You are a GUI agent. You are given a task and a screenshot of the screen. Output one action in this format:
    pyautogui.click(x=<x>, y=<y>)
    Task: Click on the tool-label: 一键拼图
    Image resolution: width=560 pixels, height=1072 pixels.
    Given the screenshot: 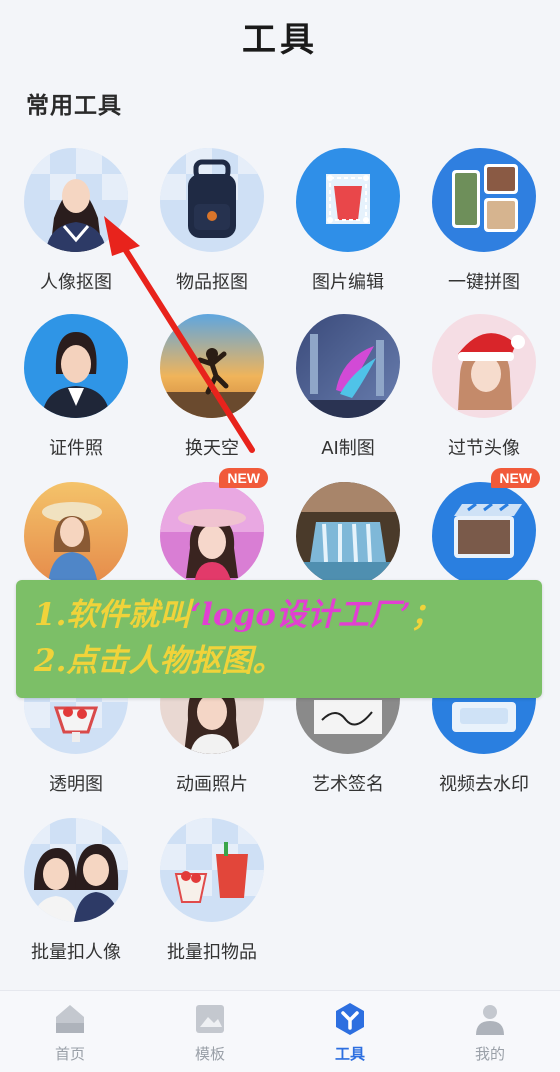 What is the action you would take?
    pyautogui.click(x=484, y=282)
    